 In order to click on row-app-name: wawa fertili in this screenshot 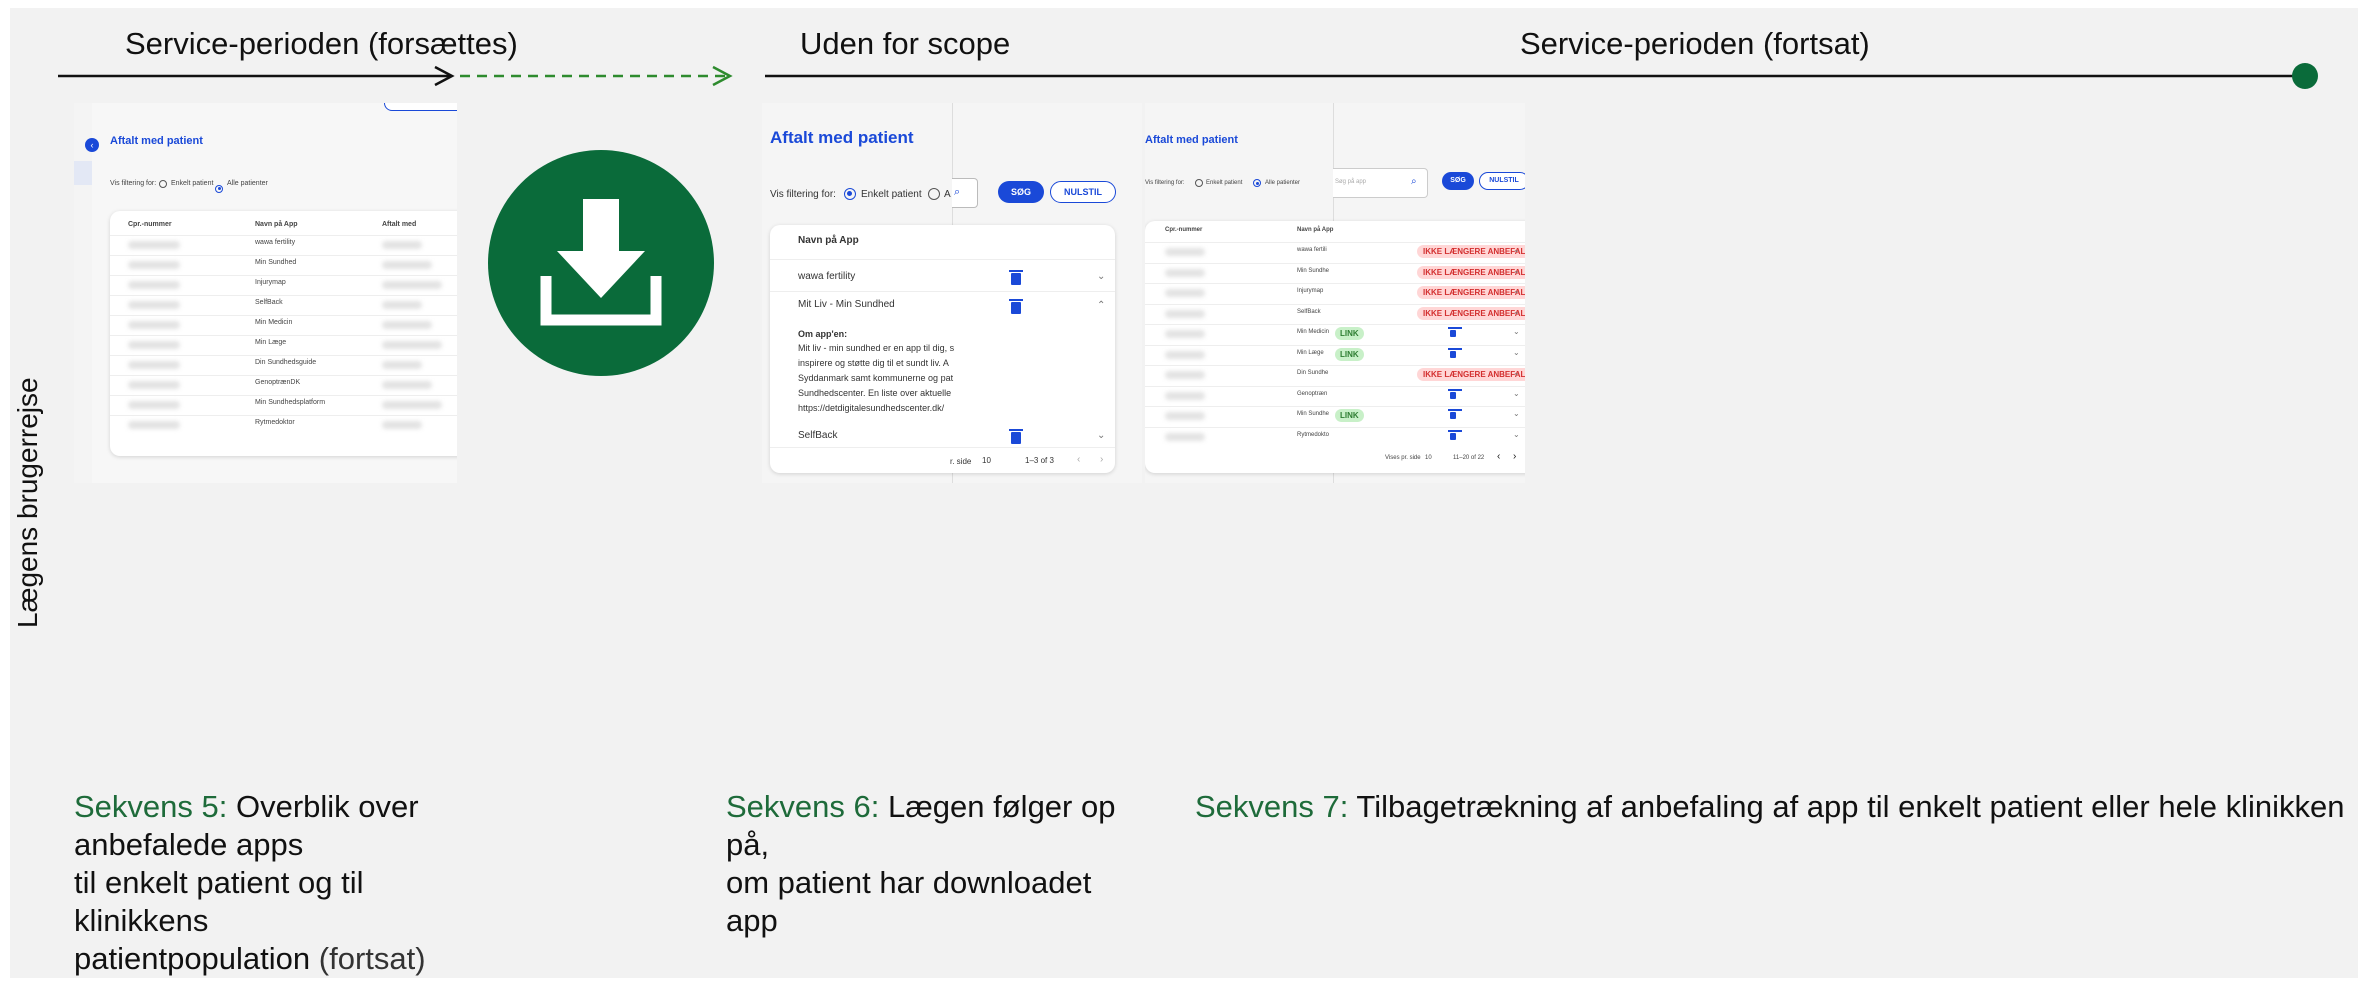, I will do `click(1312, 250)`.